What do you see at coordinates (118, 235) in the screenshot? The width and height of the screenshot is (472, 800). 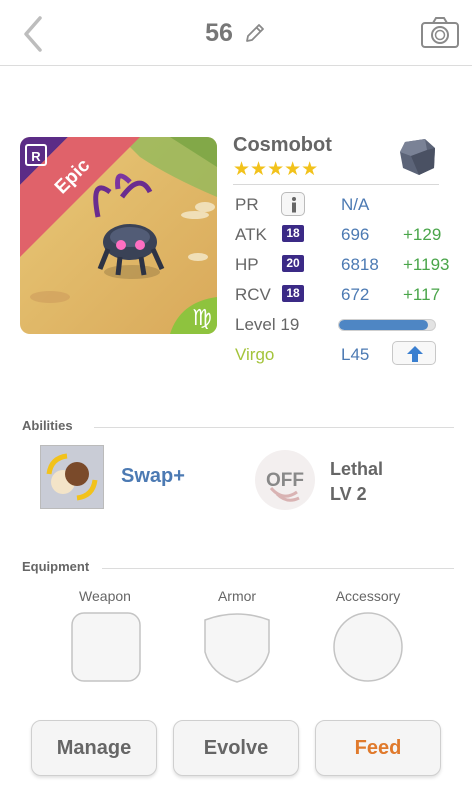 I see `monster-portrait: Epic R ♍` at bounding box center [118, 235].